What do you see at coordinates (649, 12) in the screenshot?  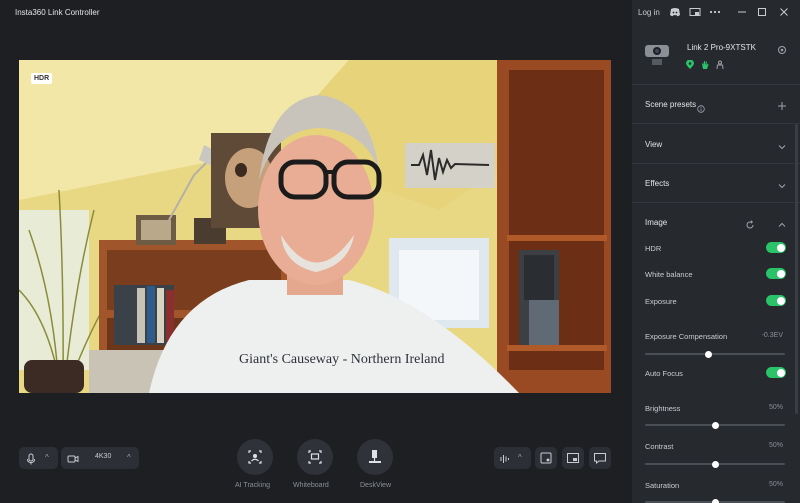 I see `login-link: Log in` at bounding box center [649, 12].